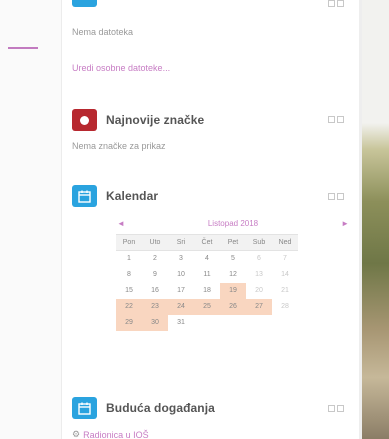 The width and height of the screenshot is (389, 439). What do you see at coordinates (259, 291) in the screenshot?
I see `calendar-day-weekend: 20` at bounding box center [259, 291].